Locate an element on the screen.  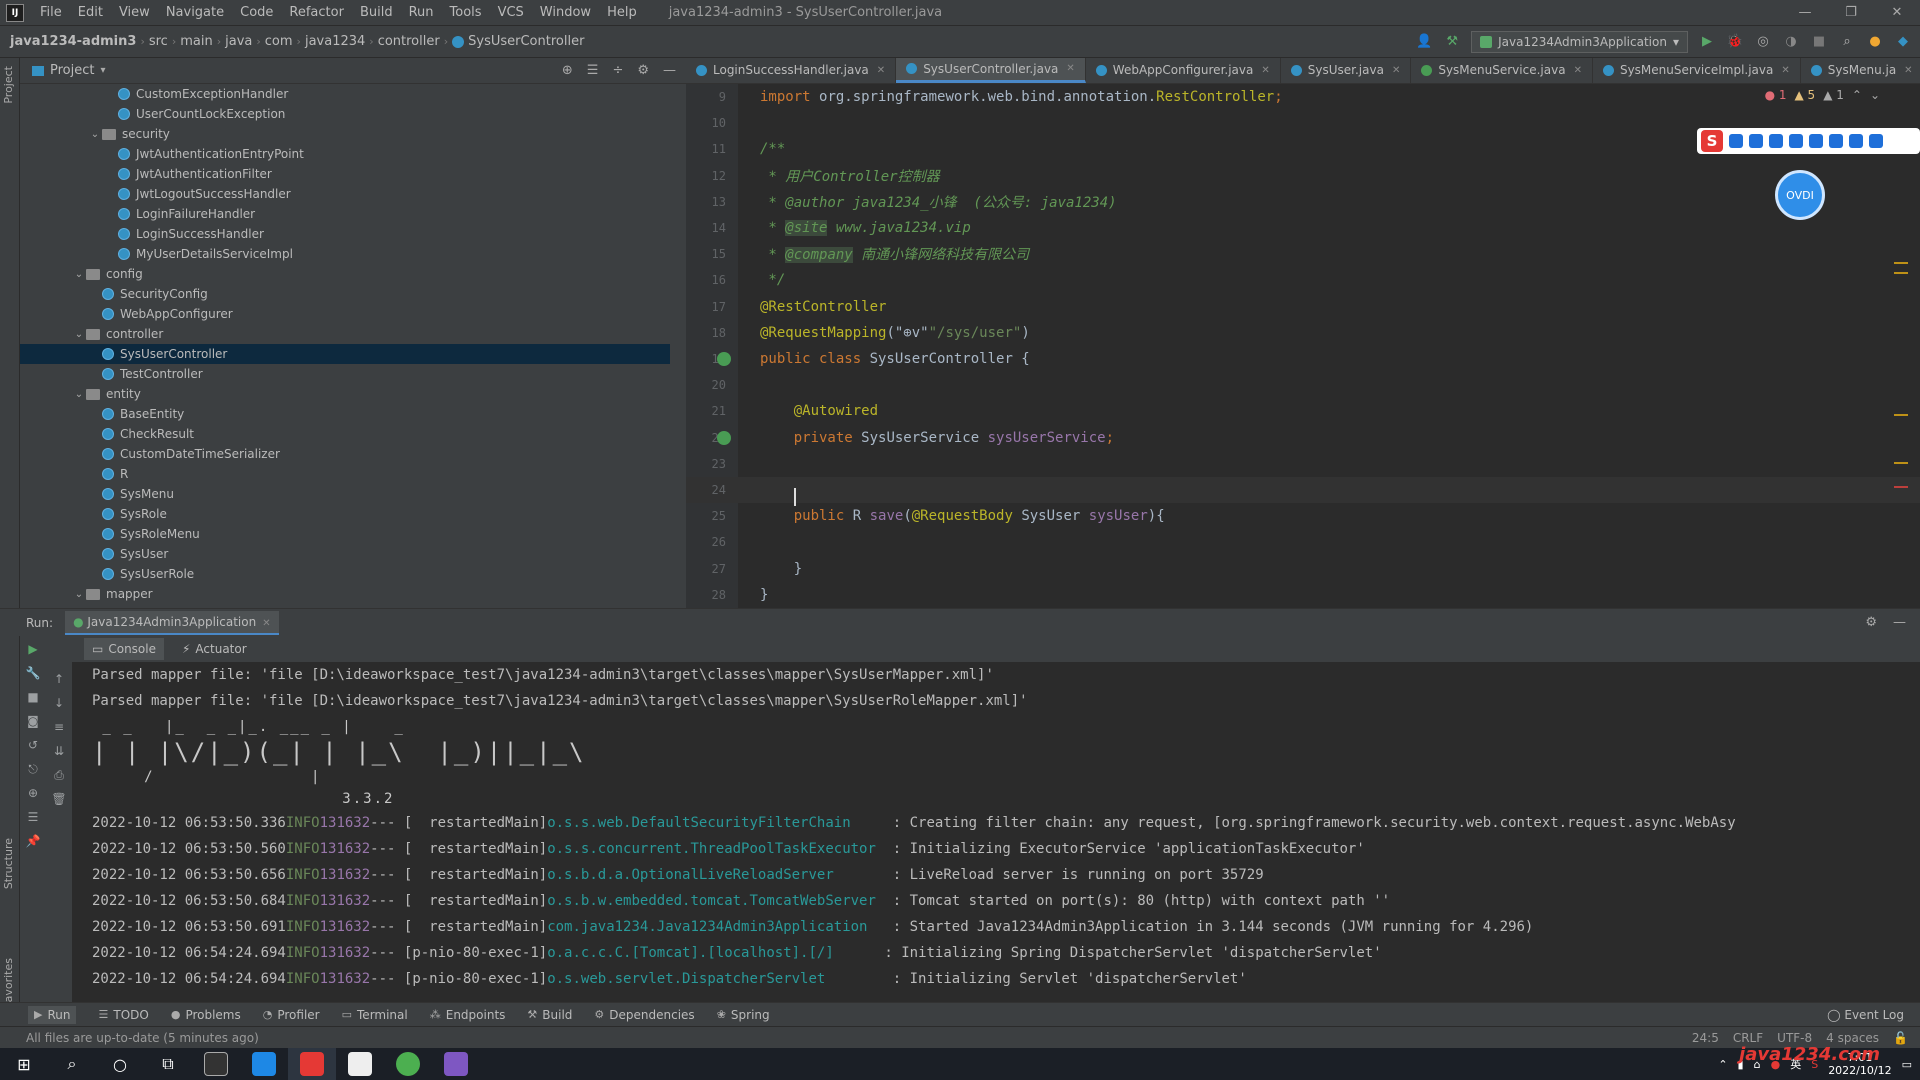
minimize-icon: — is located at coordinates (1805, 12).